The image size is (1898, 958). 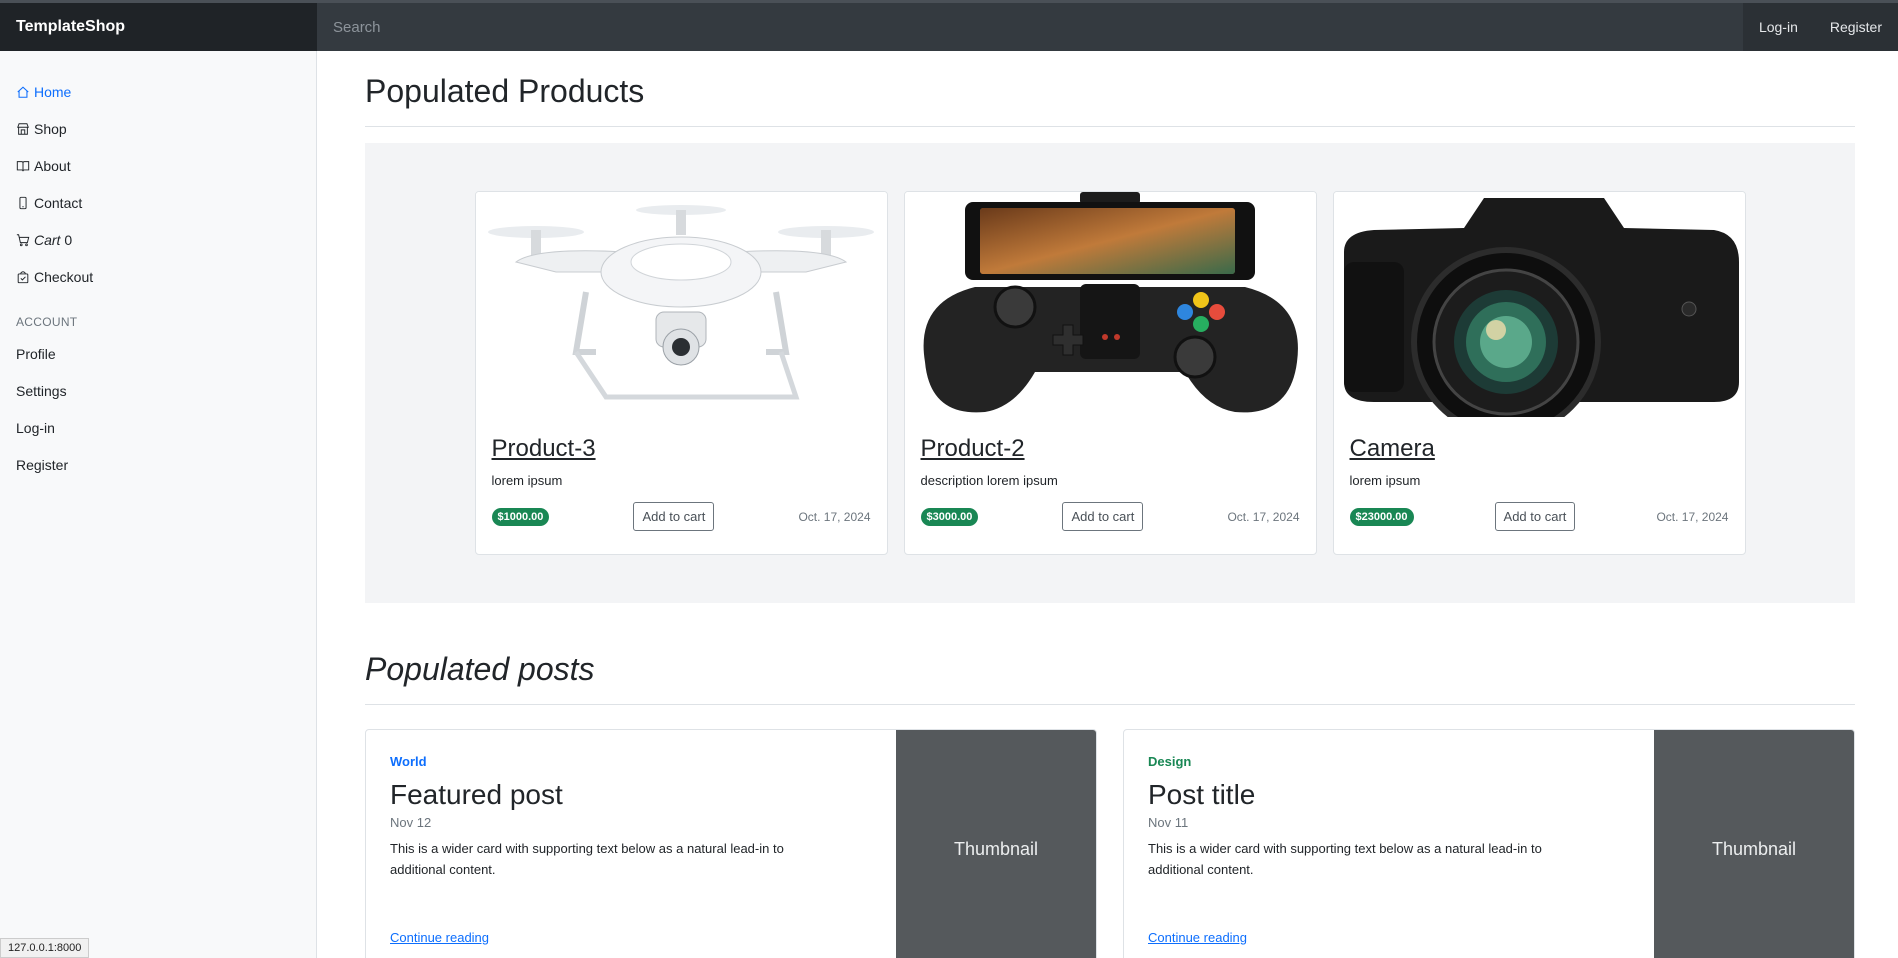 What do you see at coordinates (68, 239) in the screenshot?
I see `cart-count: 0` at bounding box center [68, 239].